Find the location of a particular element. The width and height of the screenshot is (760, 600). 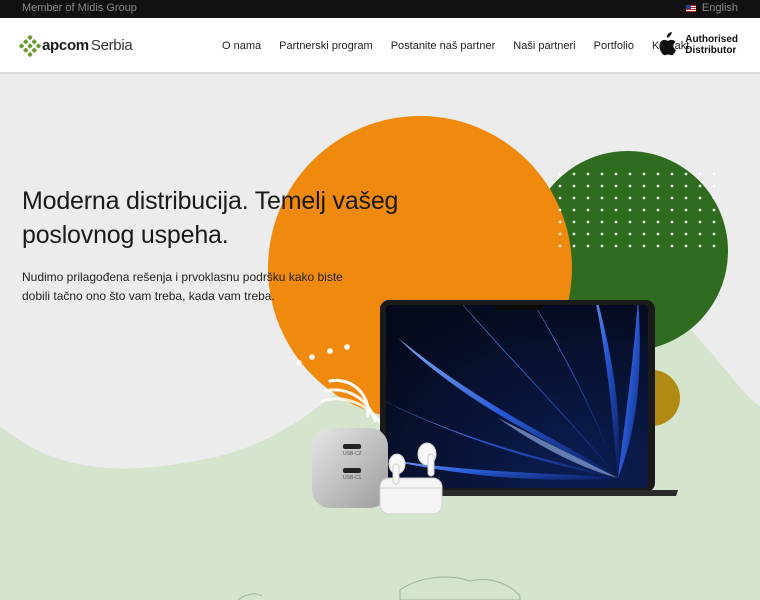

us-flag-icon is located at coordinates (690, 8).